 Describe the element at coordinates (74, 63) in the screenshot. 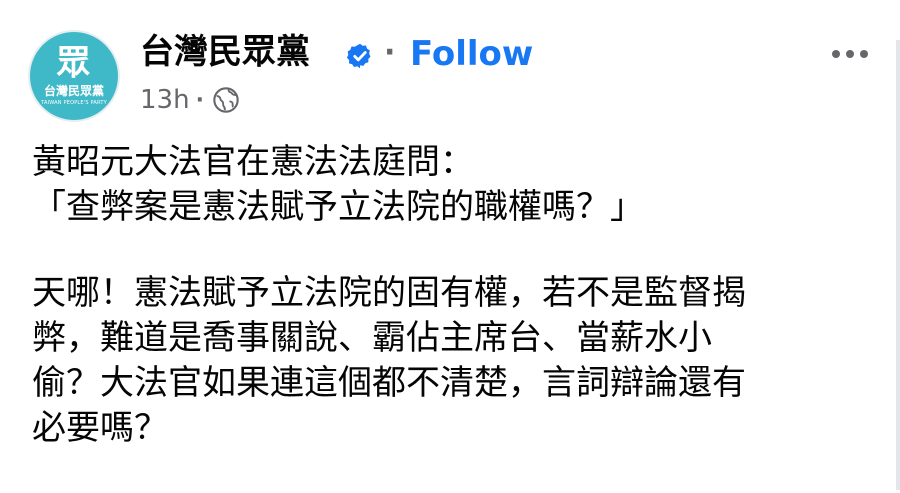

I see `avatar-logo-text: 眾` at that location.